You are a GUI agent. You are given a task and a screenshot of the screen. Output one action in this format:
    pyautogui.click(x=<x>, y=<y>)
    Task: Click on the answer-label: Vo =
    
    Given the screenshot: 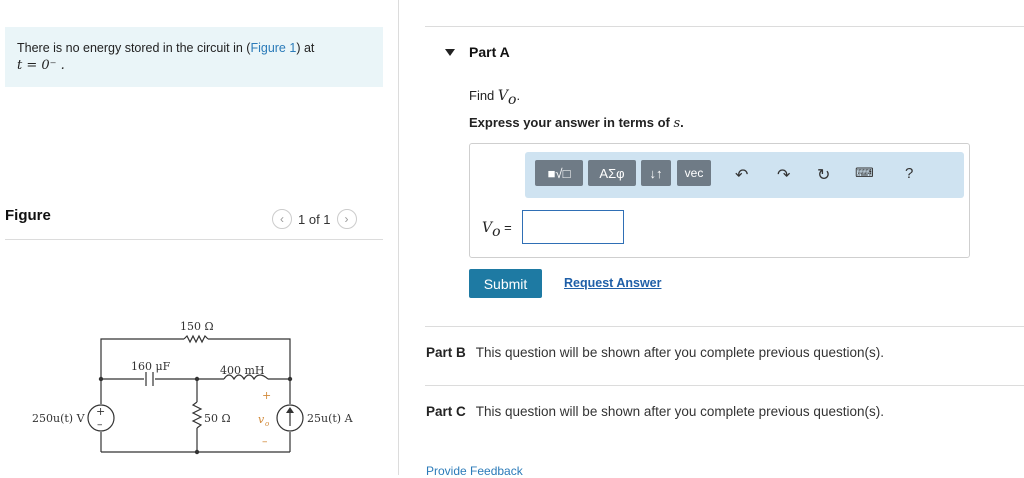 What is the action you would take?
    pyautogui.click(x=497, y=230)
    